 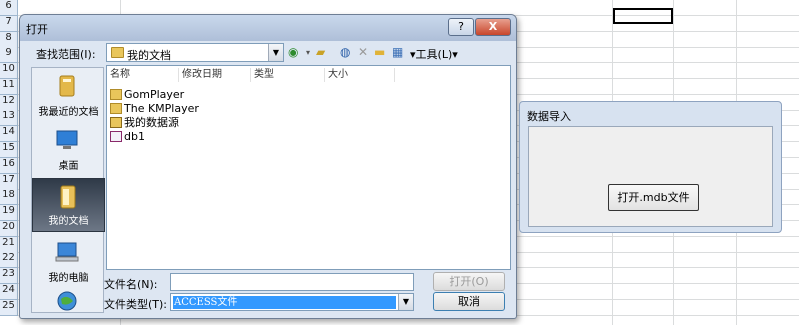 I want to click on up-folder-icon: ▰, so click(x=320, y=52).